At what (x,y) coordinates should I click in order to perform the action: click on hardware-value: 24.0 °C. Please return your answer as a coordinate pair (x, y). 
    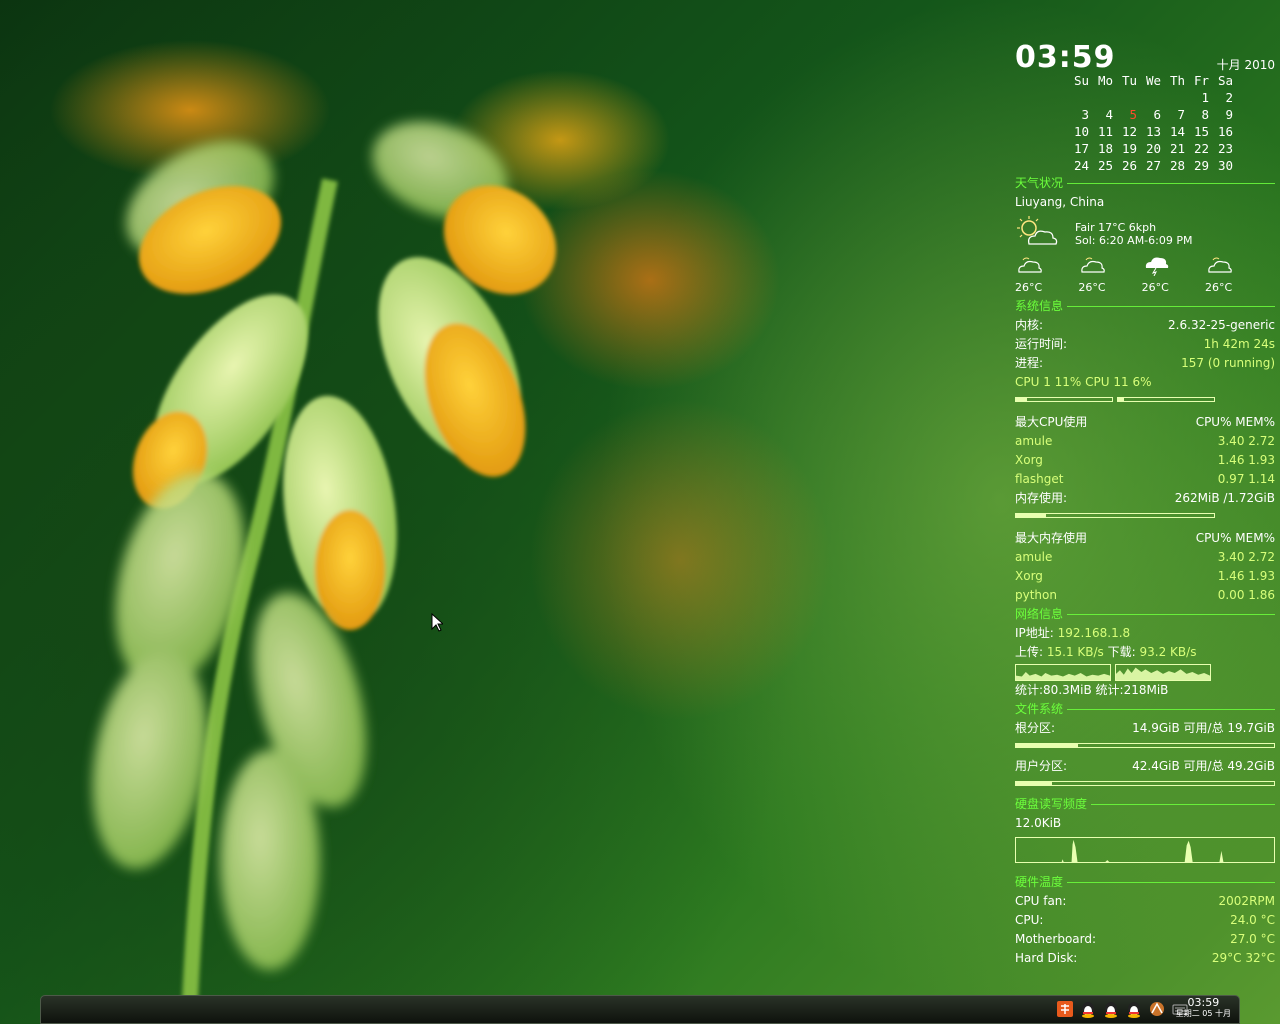
    Looking at the image, I should click on (1252, 920).